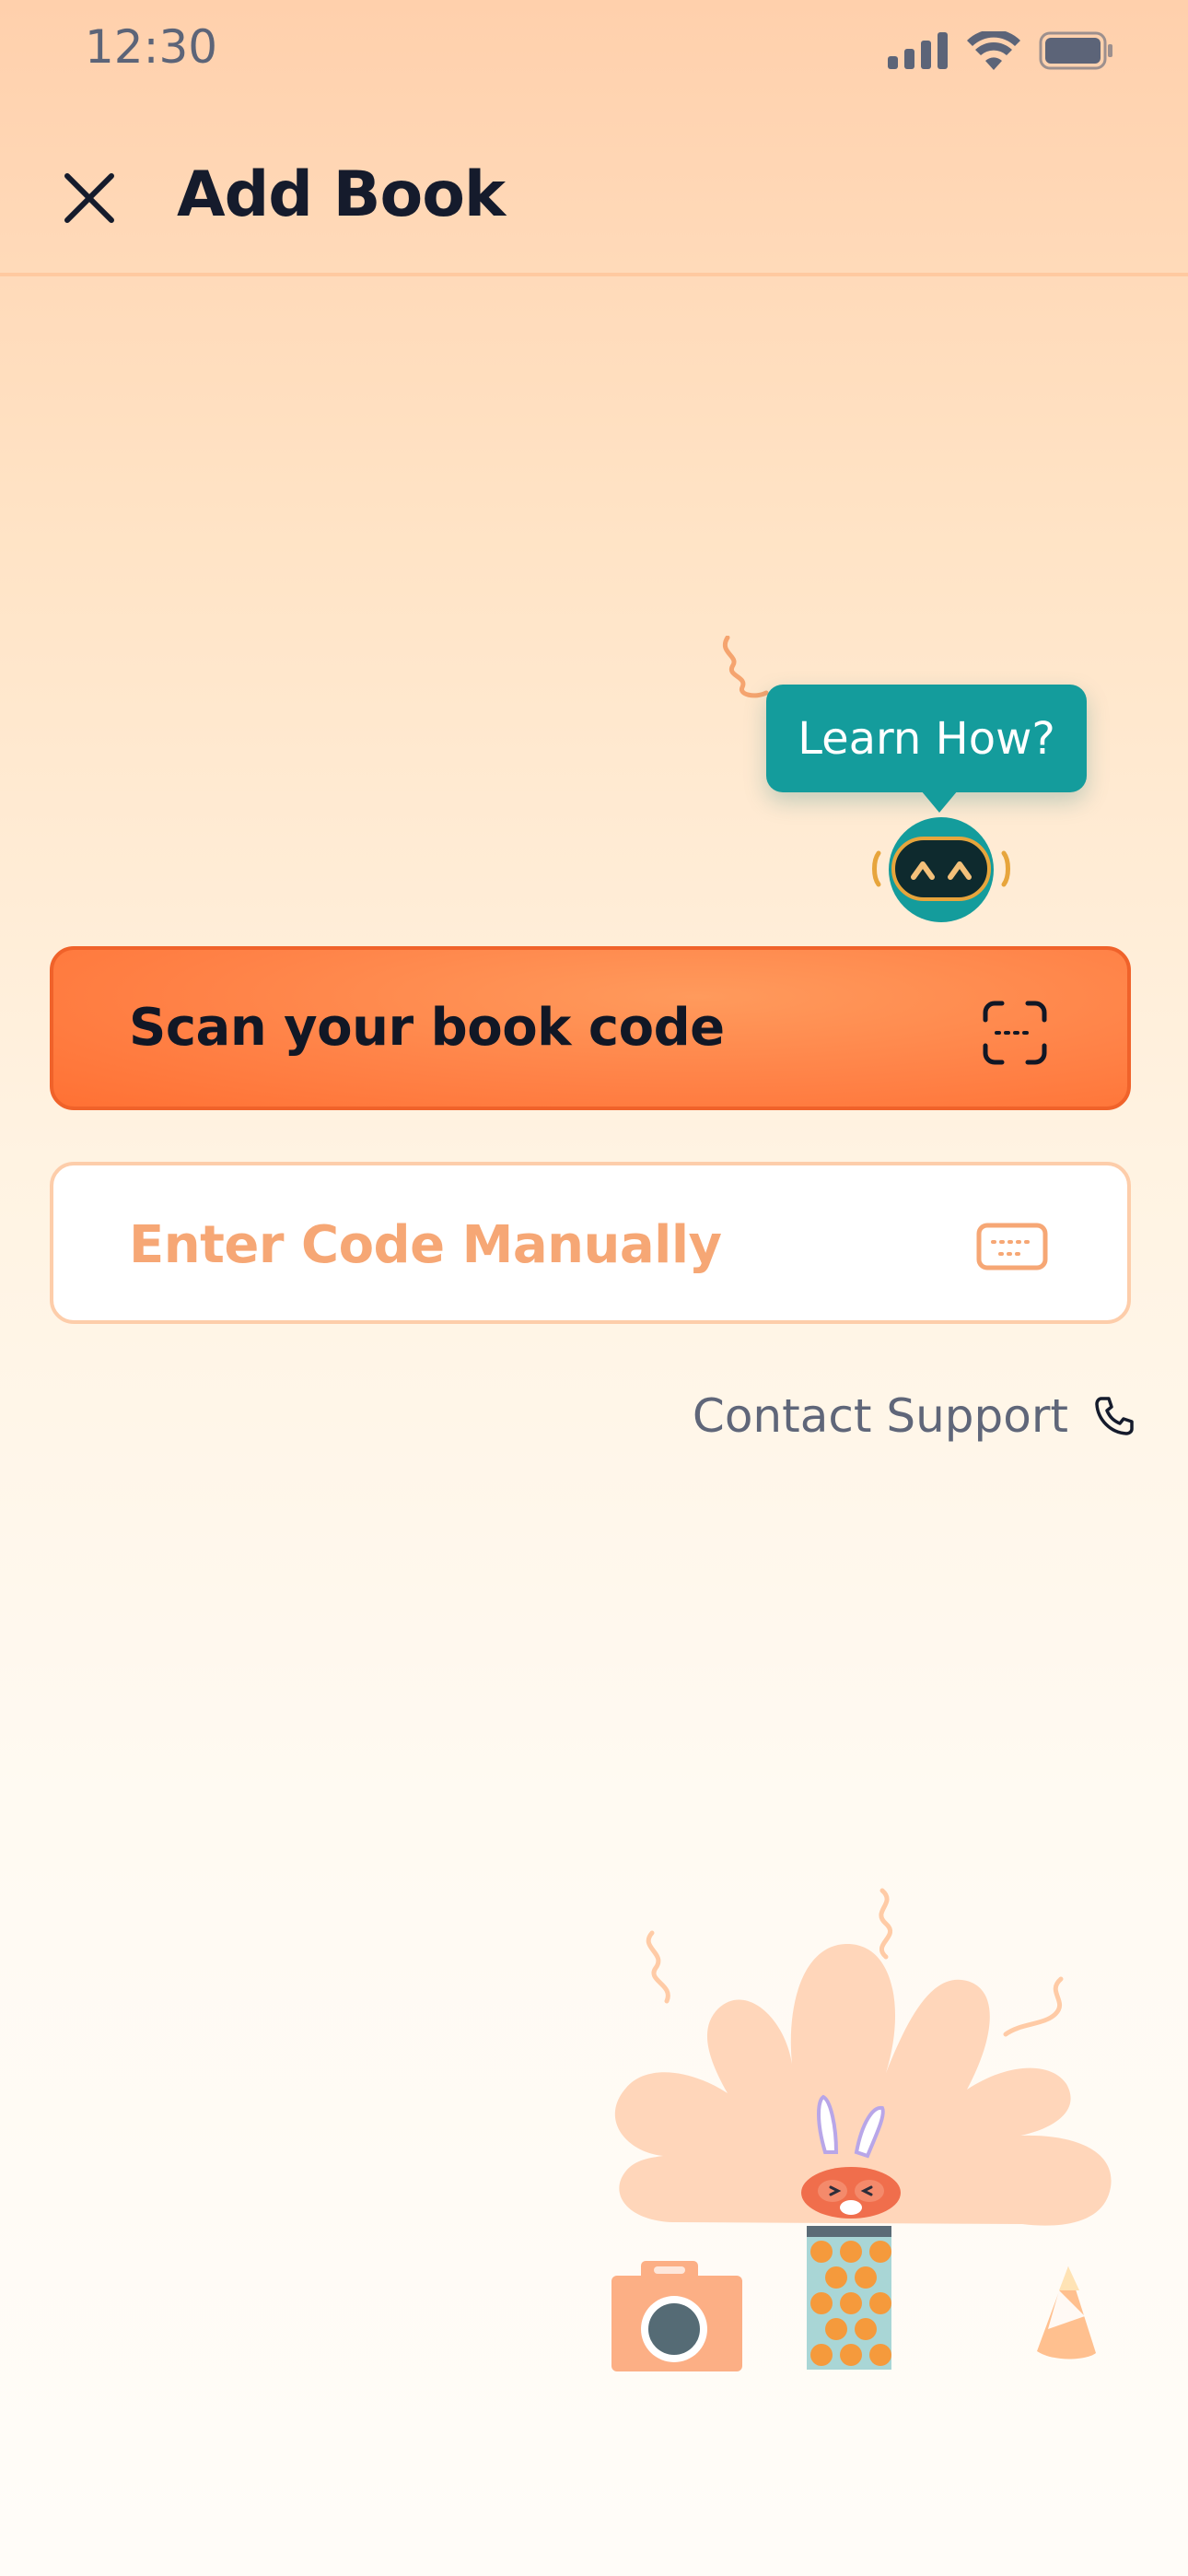 This screenshot has width=1188, height=2576. What do you see at coordinates (151, 47) in the screenshot?
I see `status-time: 12:30` at bounding box center [151, 47].